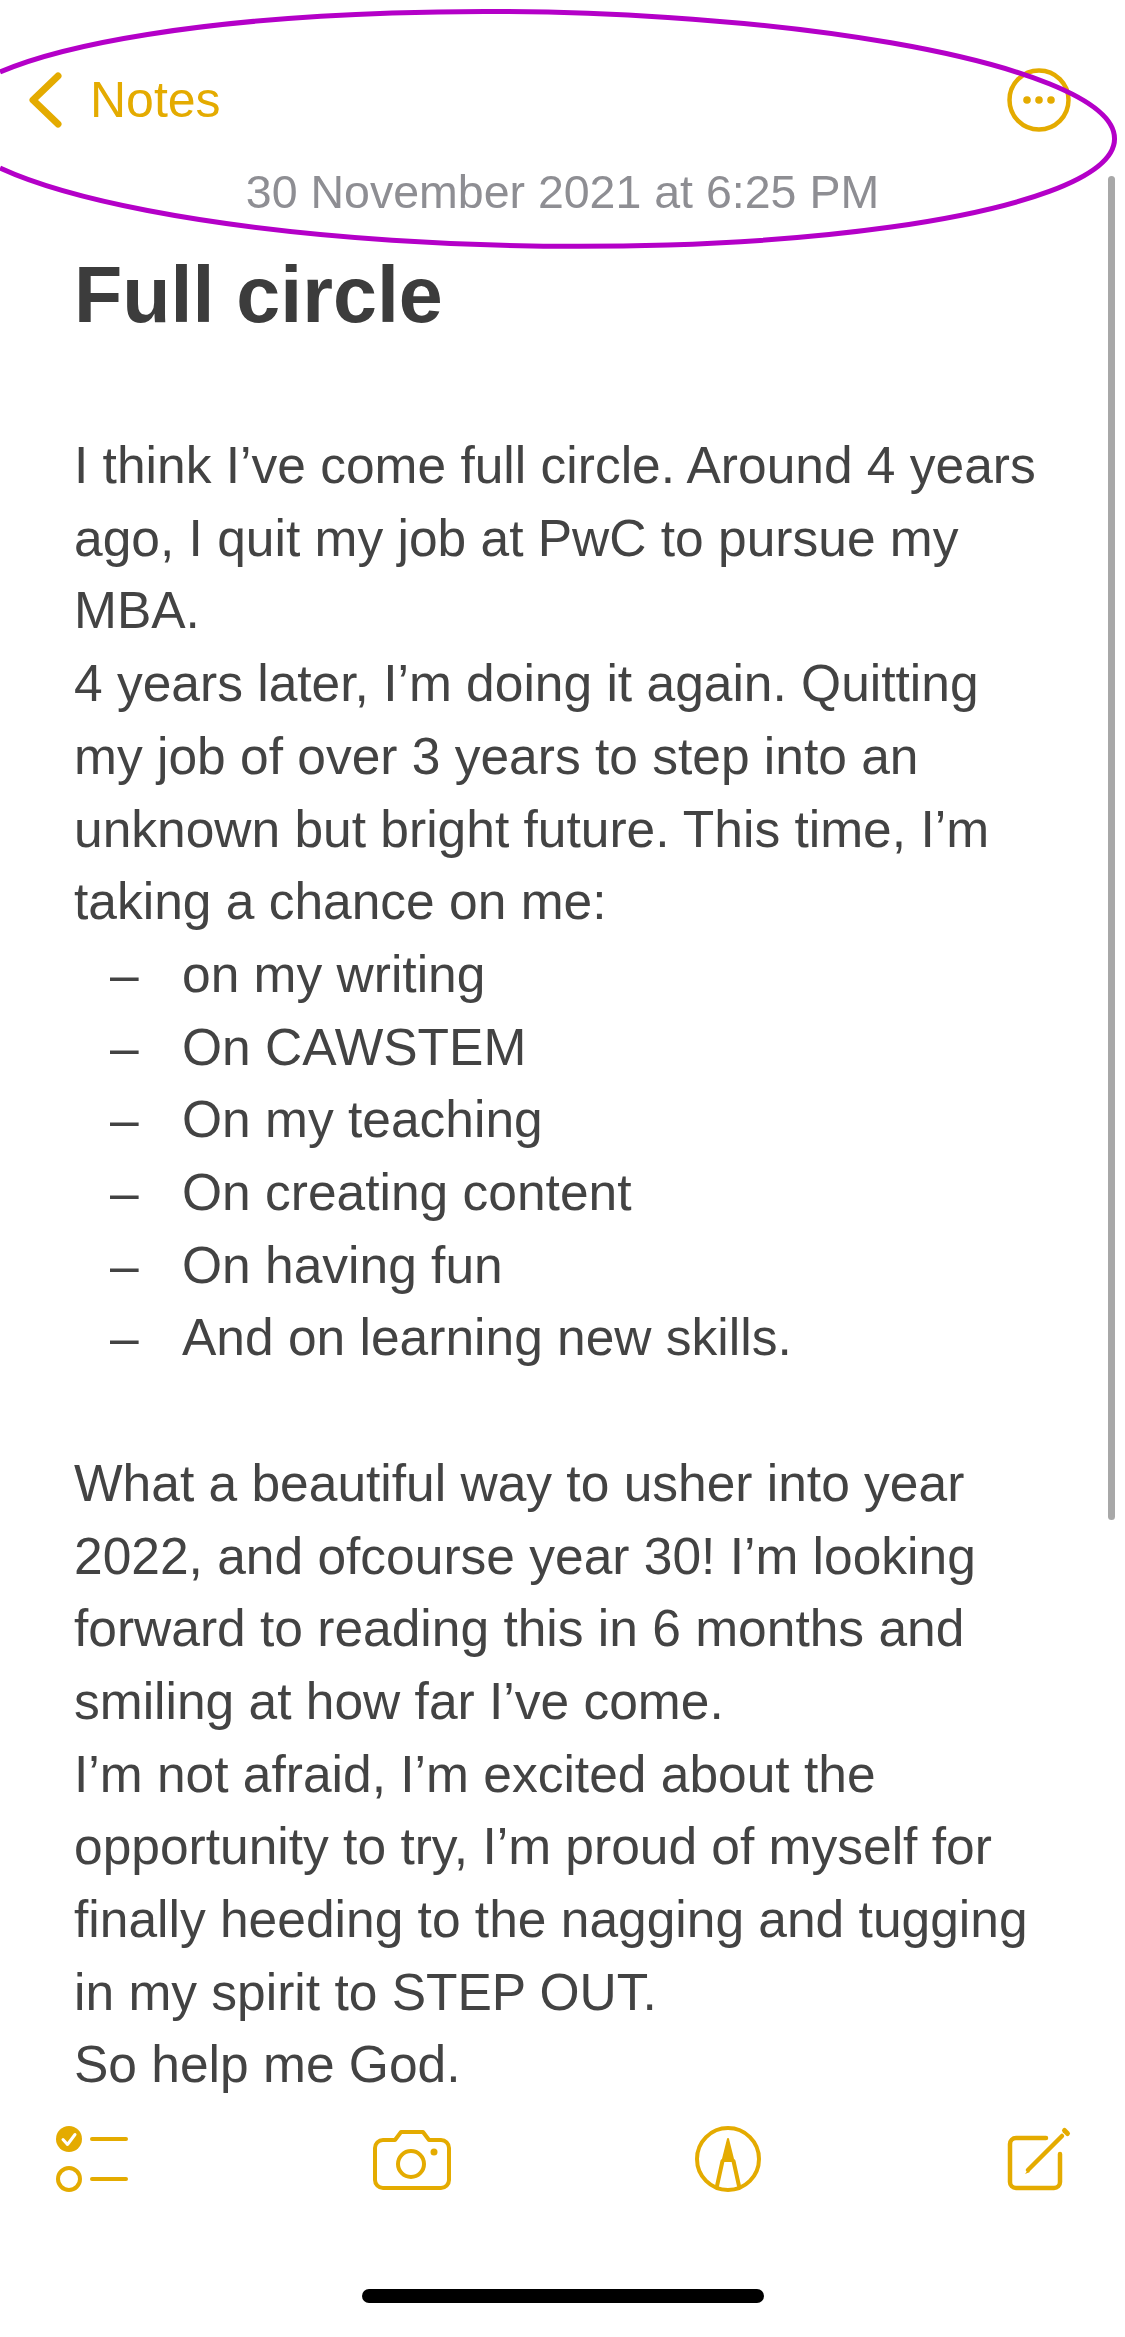 The width and height of the screenshot is (1125, 2337). What do you see at coordinates (562, 192) in the screenshot?
I see `note-date: 30 November 2021 at 6:25 PM` at bounding box center [562, 192].